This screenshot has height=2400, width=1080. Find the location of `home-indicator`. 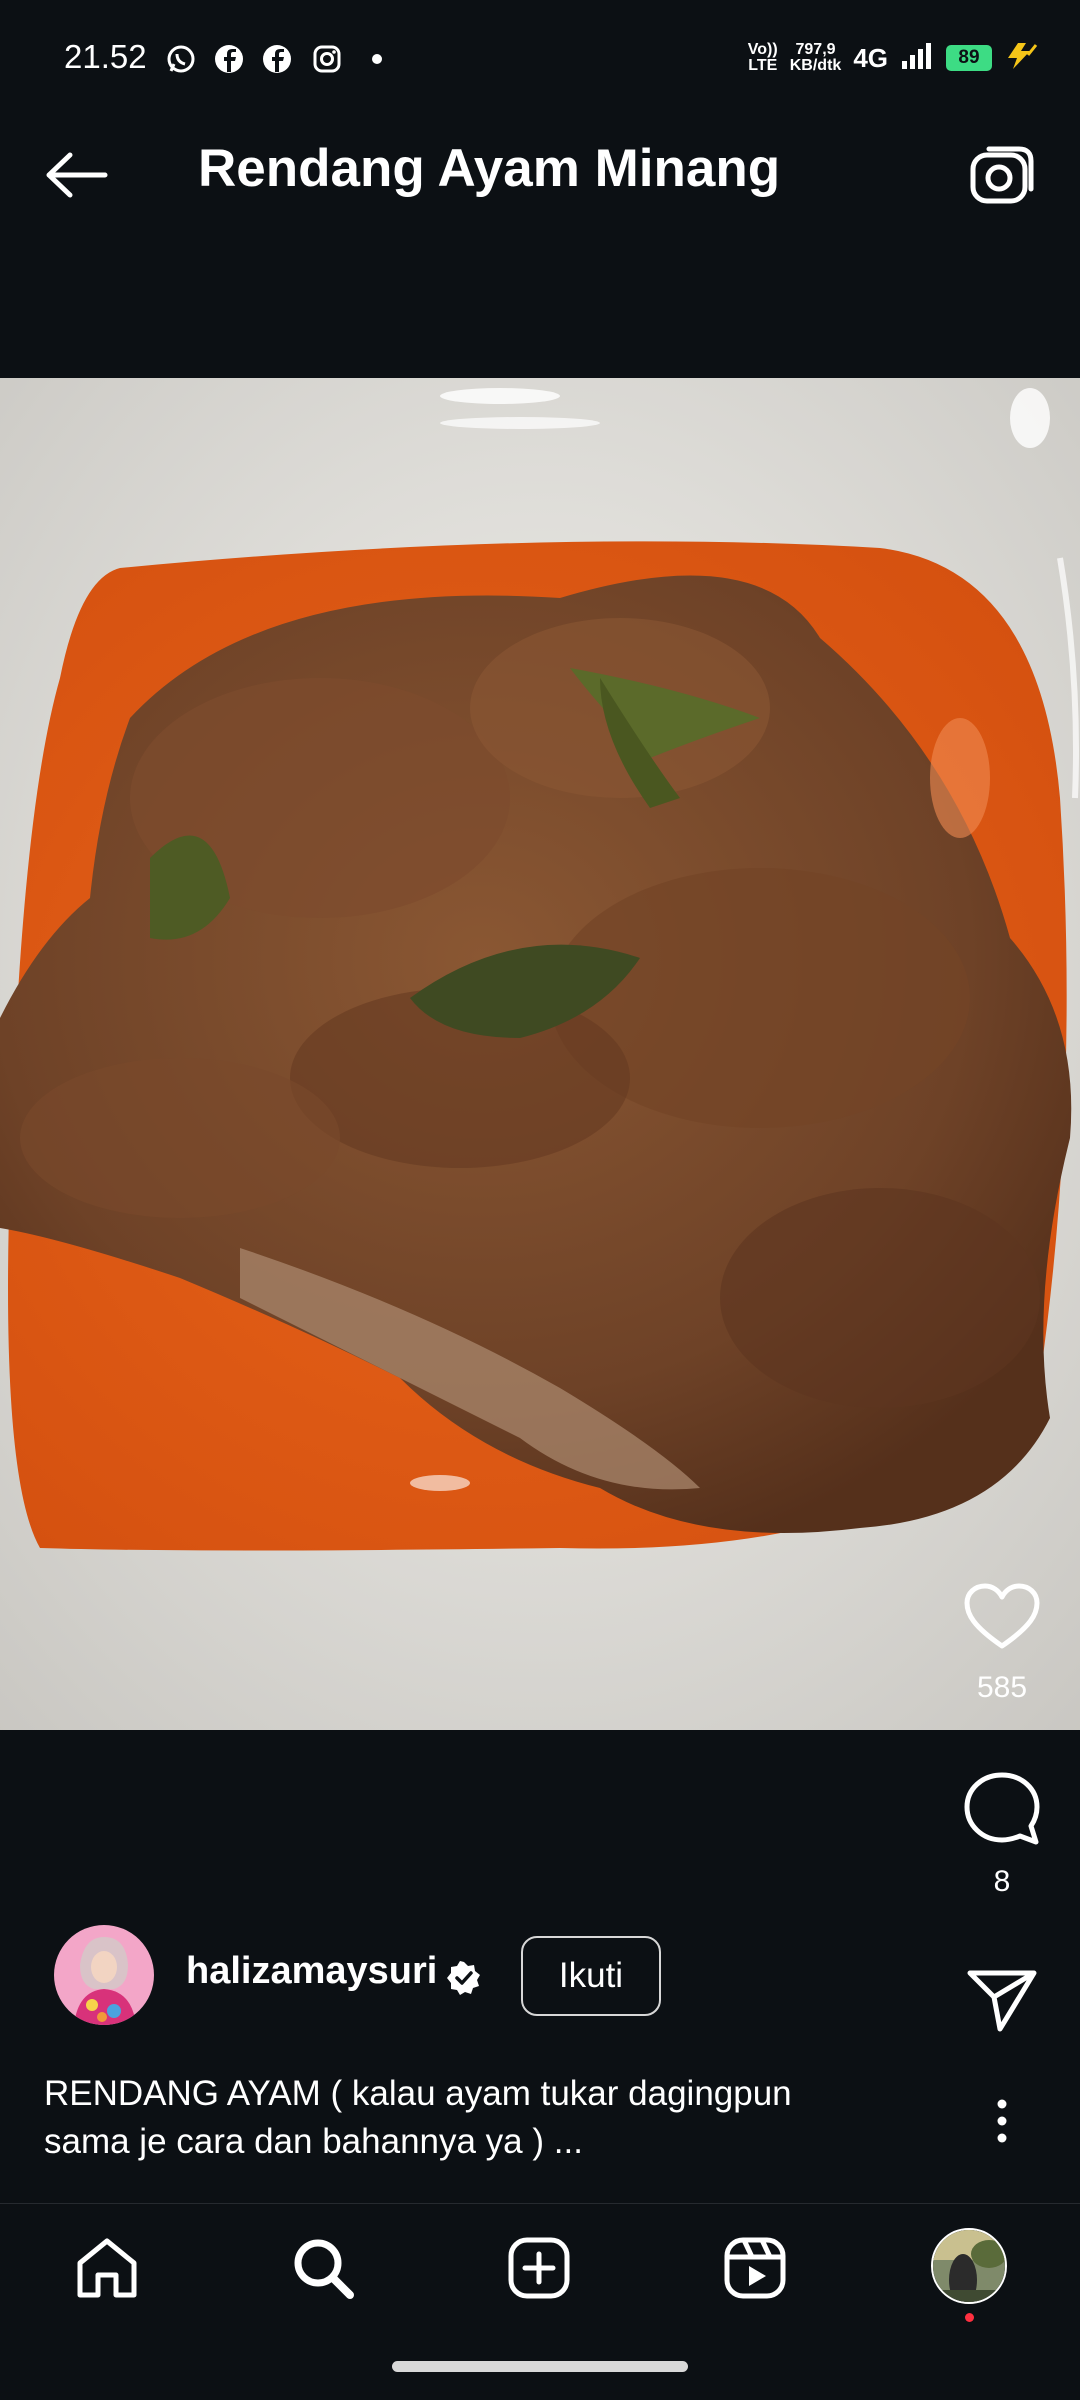

home-indicator is located at coordinates (540, 2366).